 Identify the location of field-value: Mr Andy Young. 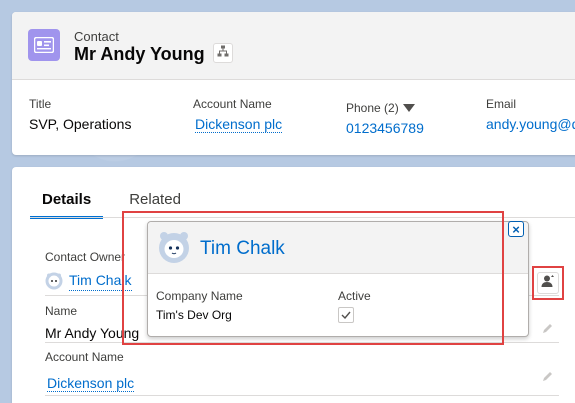
(92, 333).